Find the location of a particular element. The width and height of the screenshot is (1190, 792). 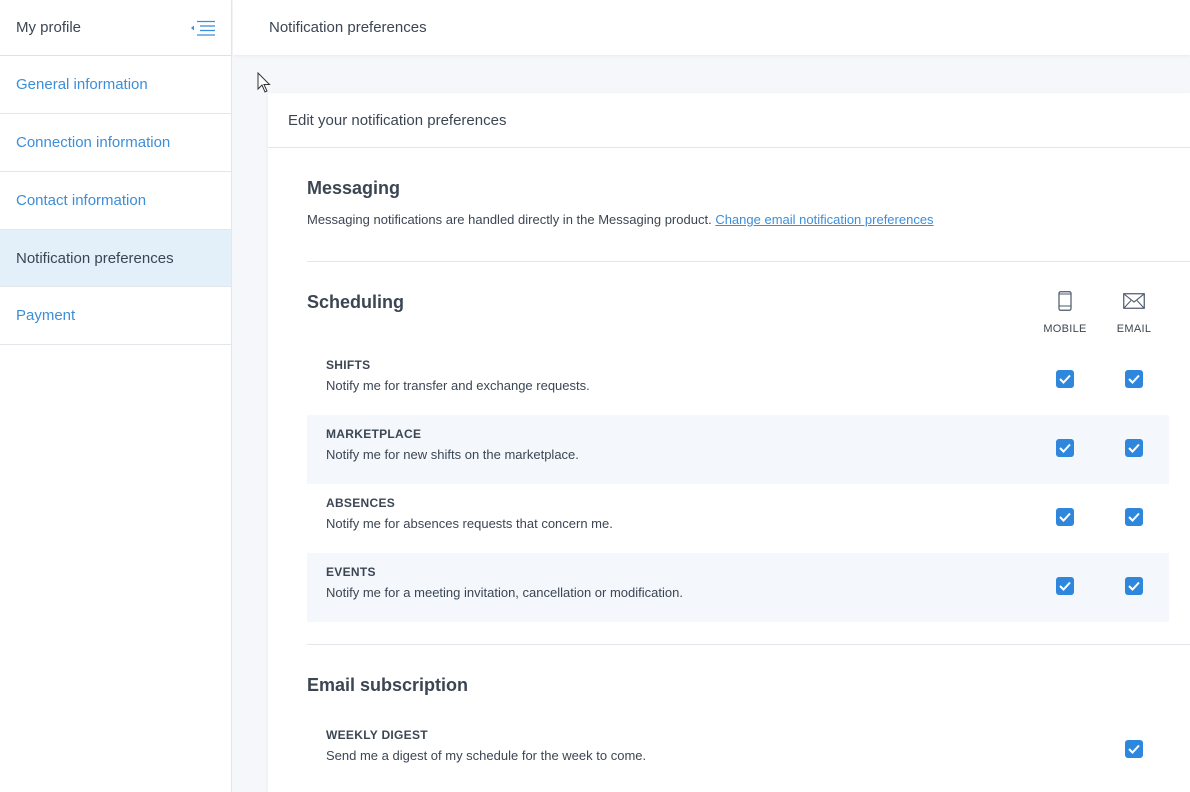

sidebar-item-payment: Payment is located at coordinates (115, 316).